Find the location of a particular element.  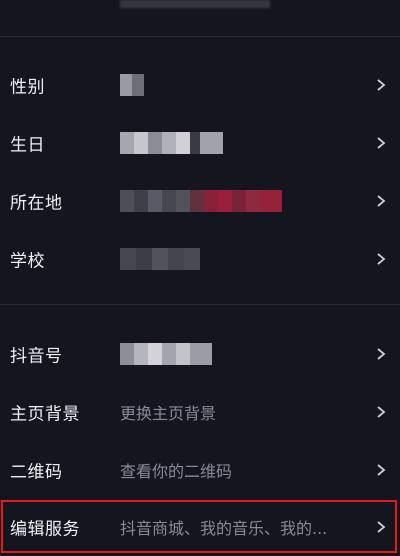

profile-row-douyin-id: 抖音号 is located at coordinates (200, 354).